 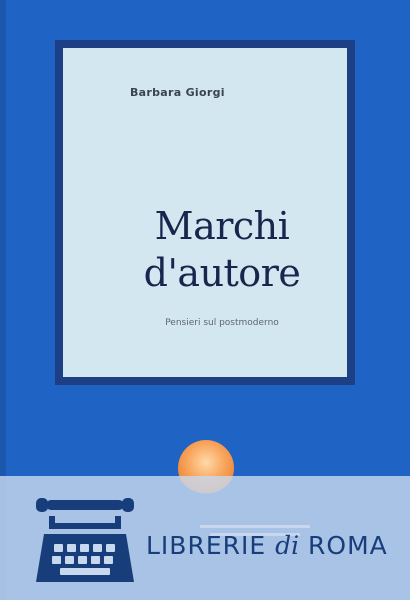 What do you see at coordinates (222, 323) in the screenshot?
I see `book-subtitle: Pensieri sul postmoderno` at bounding box center [222, 323].